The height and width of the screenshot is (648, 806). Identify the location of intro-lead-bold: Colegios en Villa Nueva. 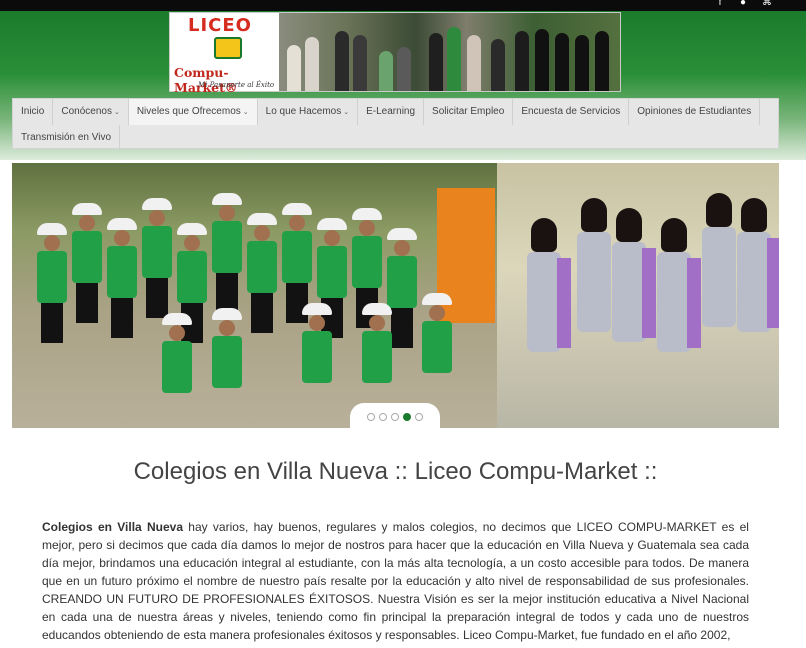
(113, 527).